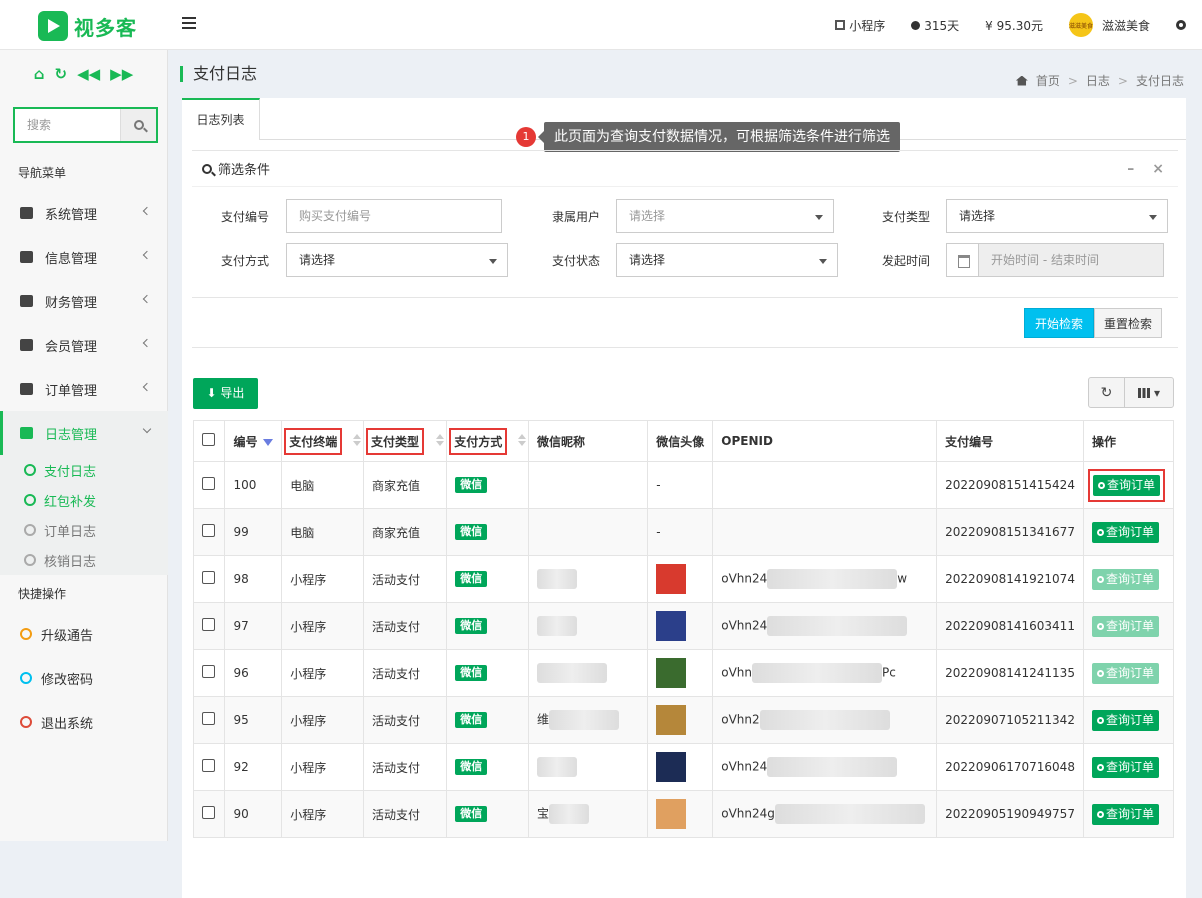 The image size is (1202, 898). I want to click on minimize-icon: –, so click(1130, 169).